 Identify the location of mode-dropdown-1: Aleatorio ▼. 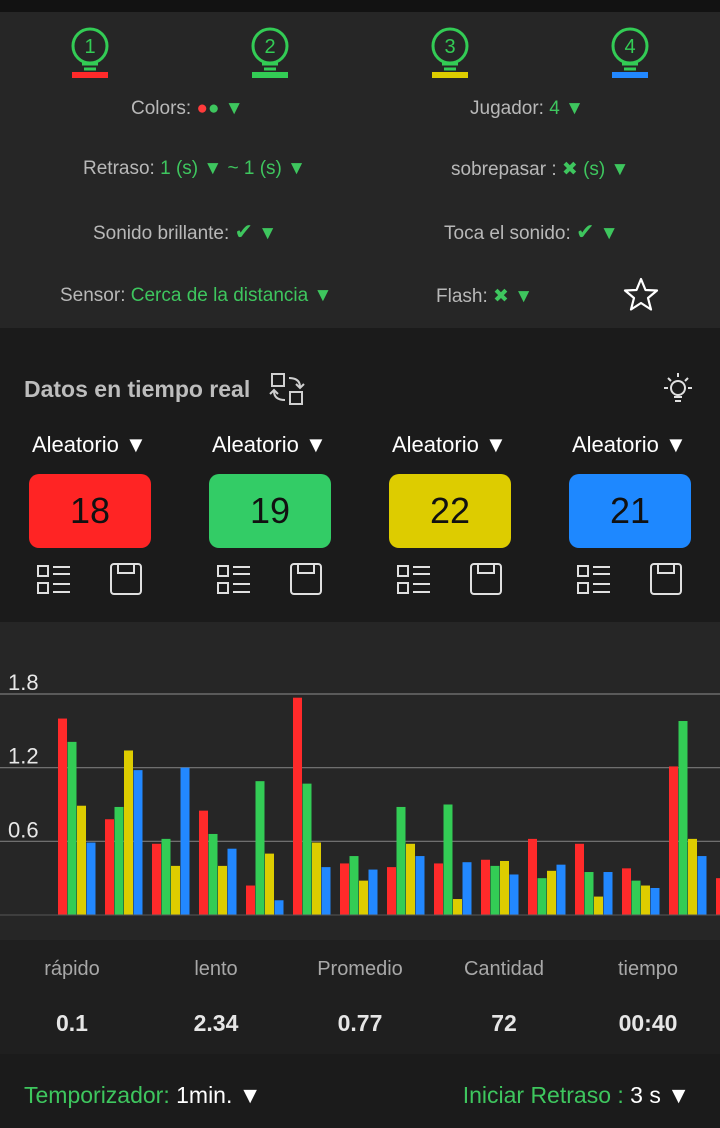
(107, 445).